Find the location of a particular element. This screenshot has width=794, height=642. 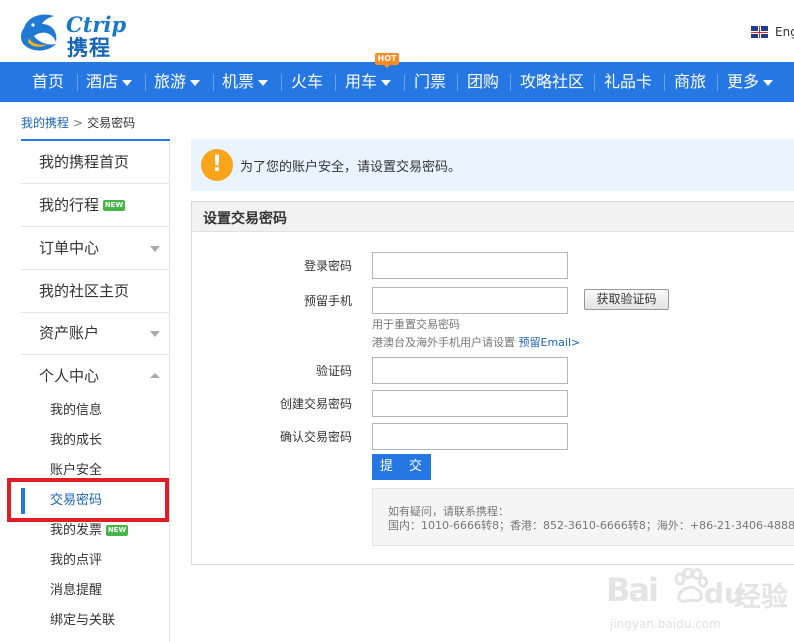

nav-item-flights: 机票 is located at coordinates (245, 82).